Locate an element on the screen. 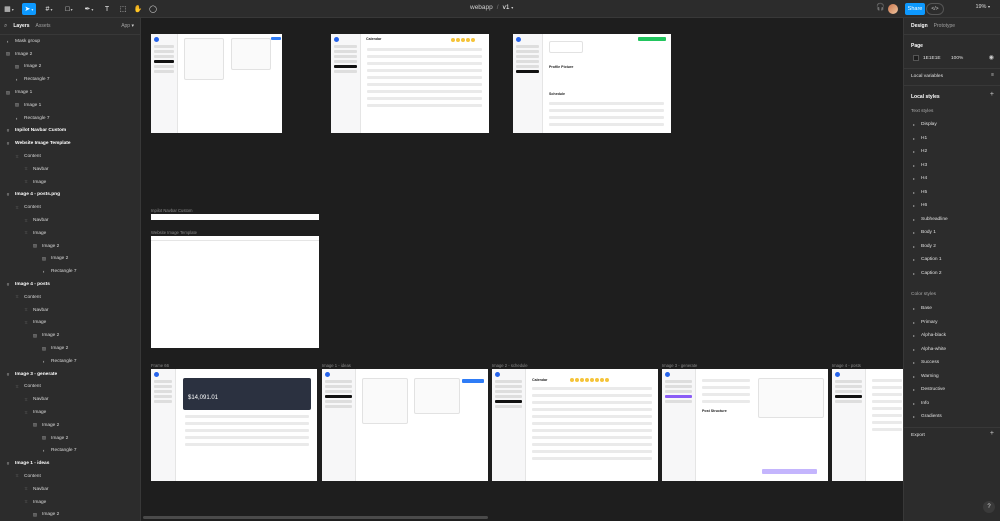  tab-assets: Assets is located at coordinates (43, 26).